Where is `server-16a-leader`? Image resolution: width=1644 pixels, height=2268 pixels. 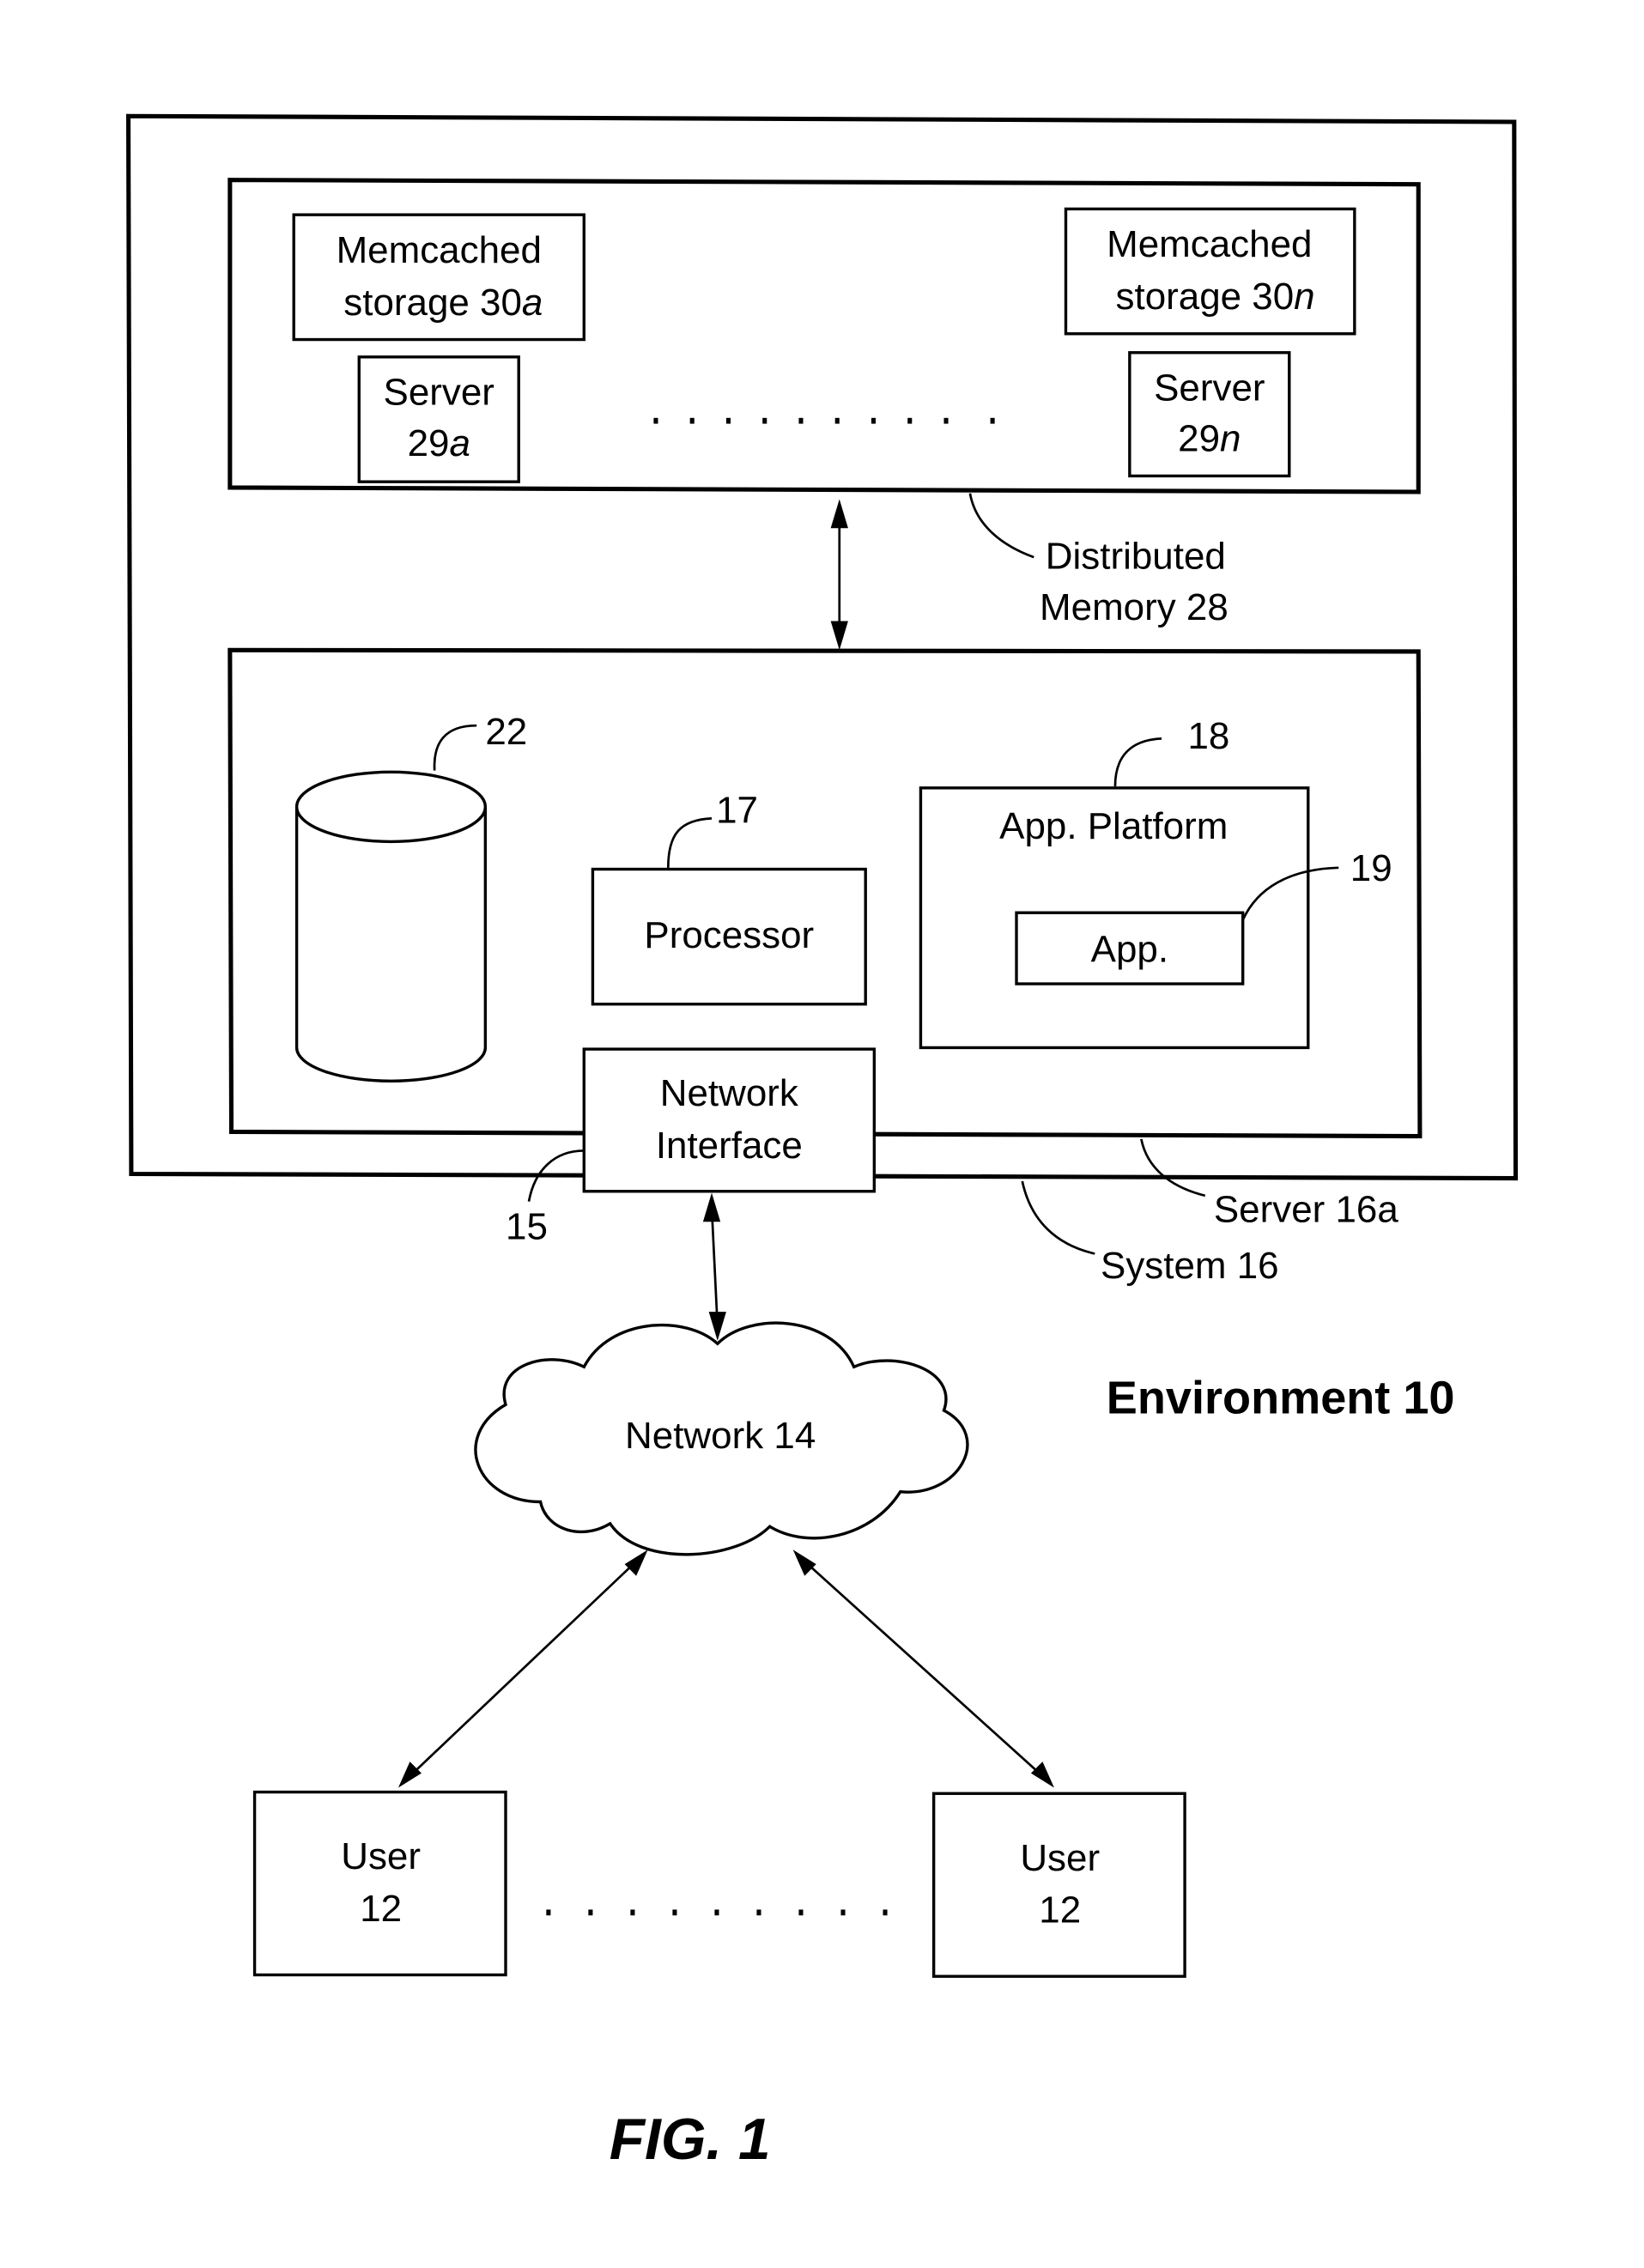
server-16a-leader is located at coordinates (1173, 1168).